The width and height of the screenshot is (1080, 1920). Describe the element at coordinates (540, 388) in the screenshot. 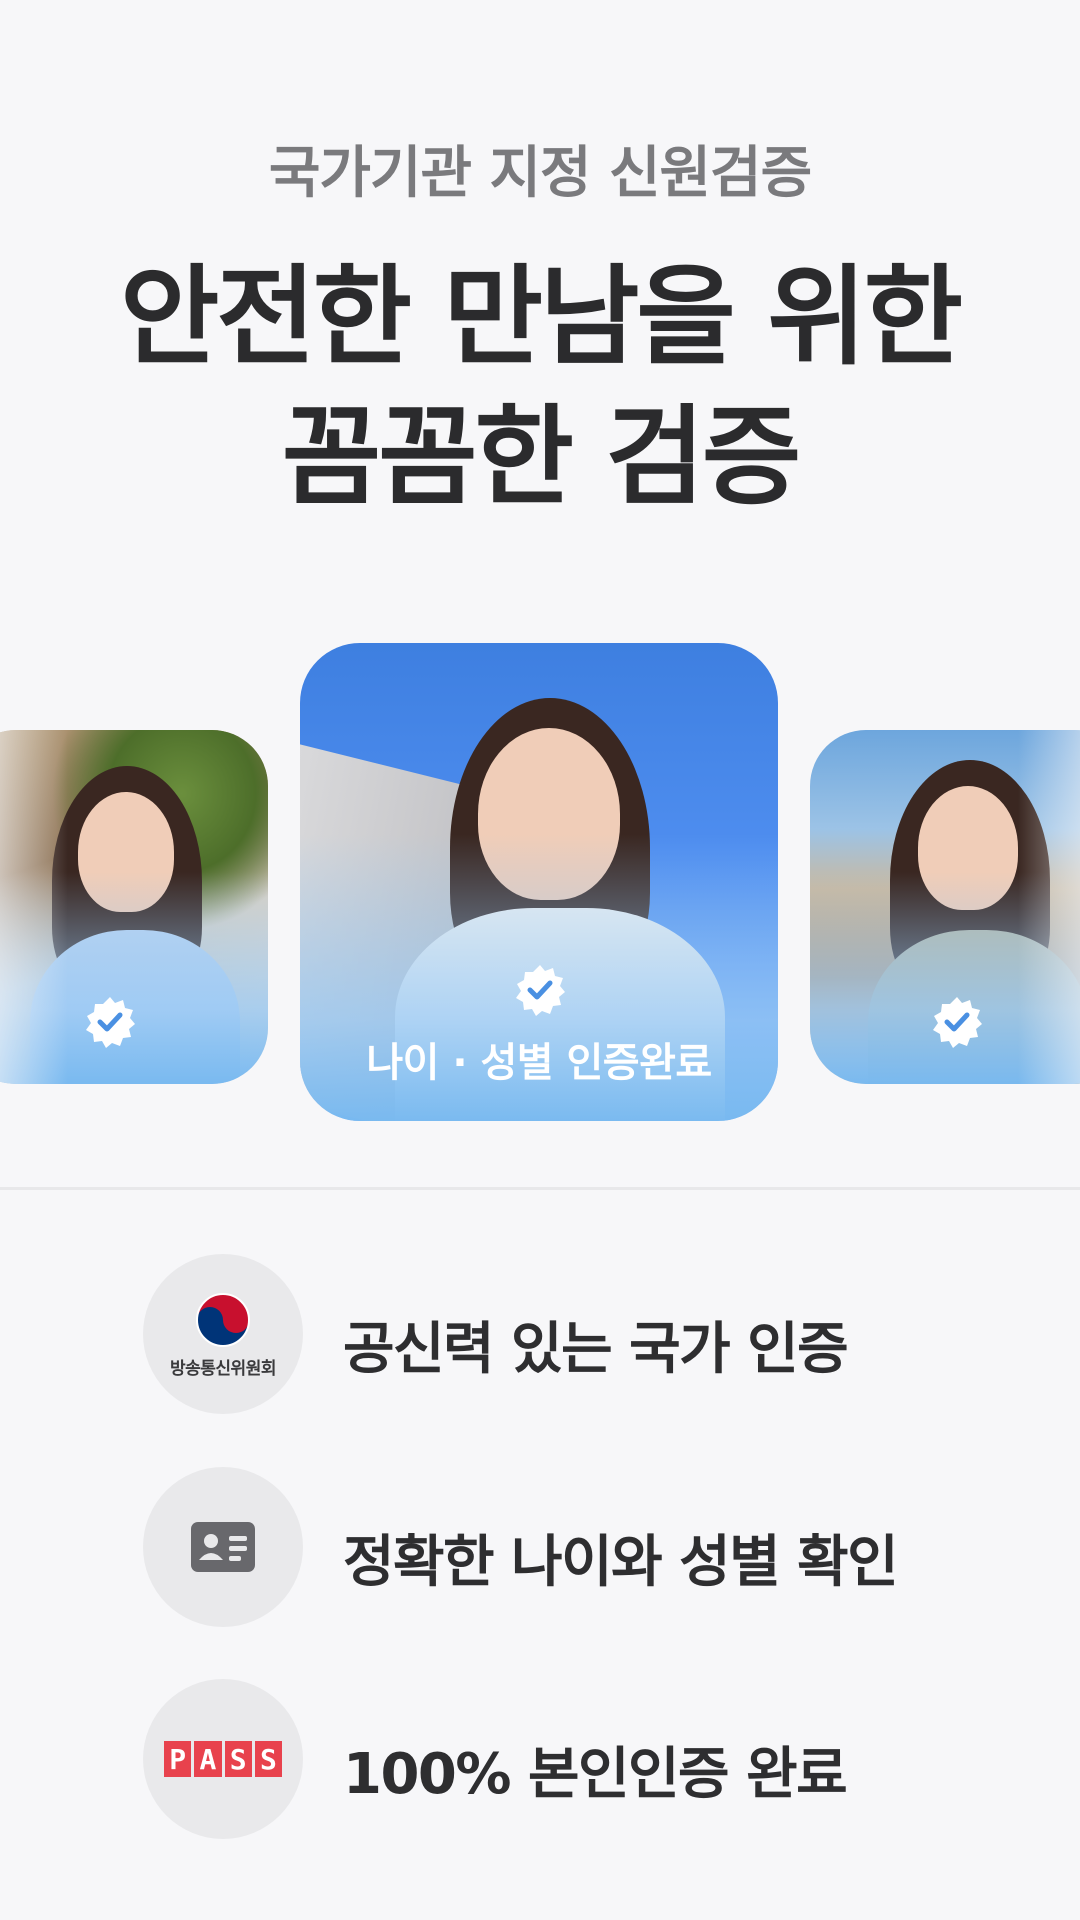

I see `headline: 안전한 만남을 위한 꼼꼼한 검증` at that location.